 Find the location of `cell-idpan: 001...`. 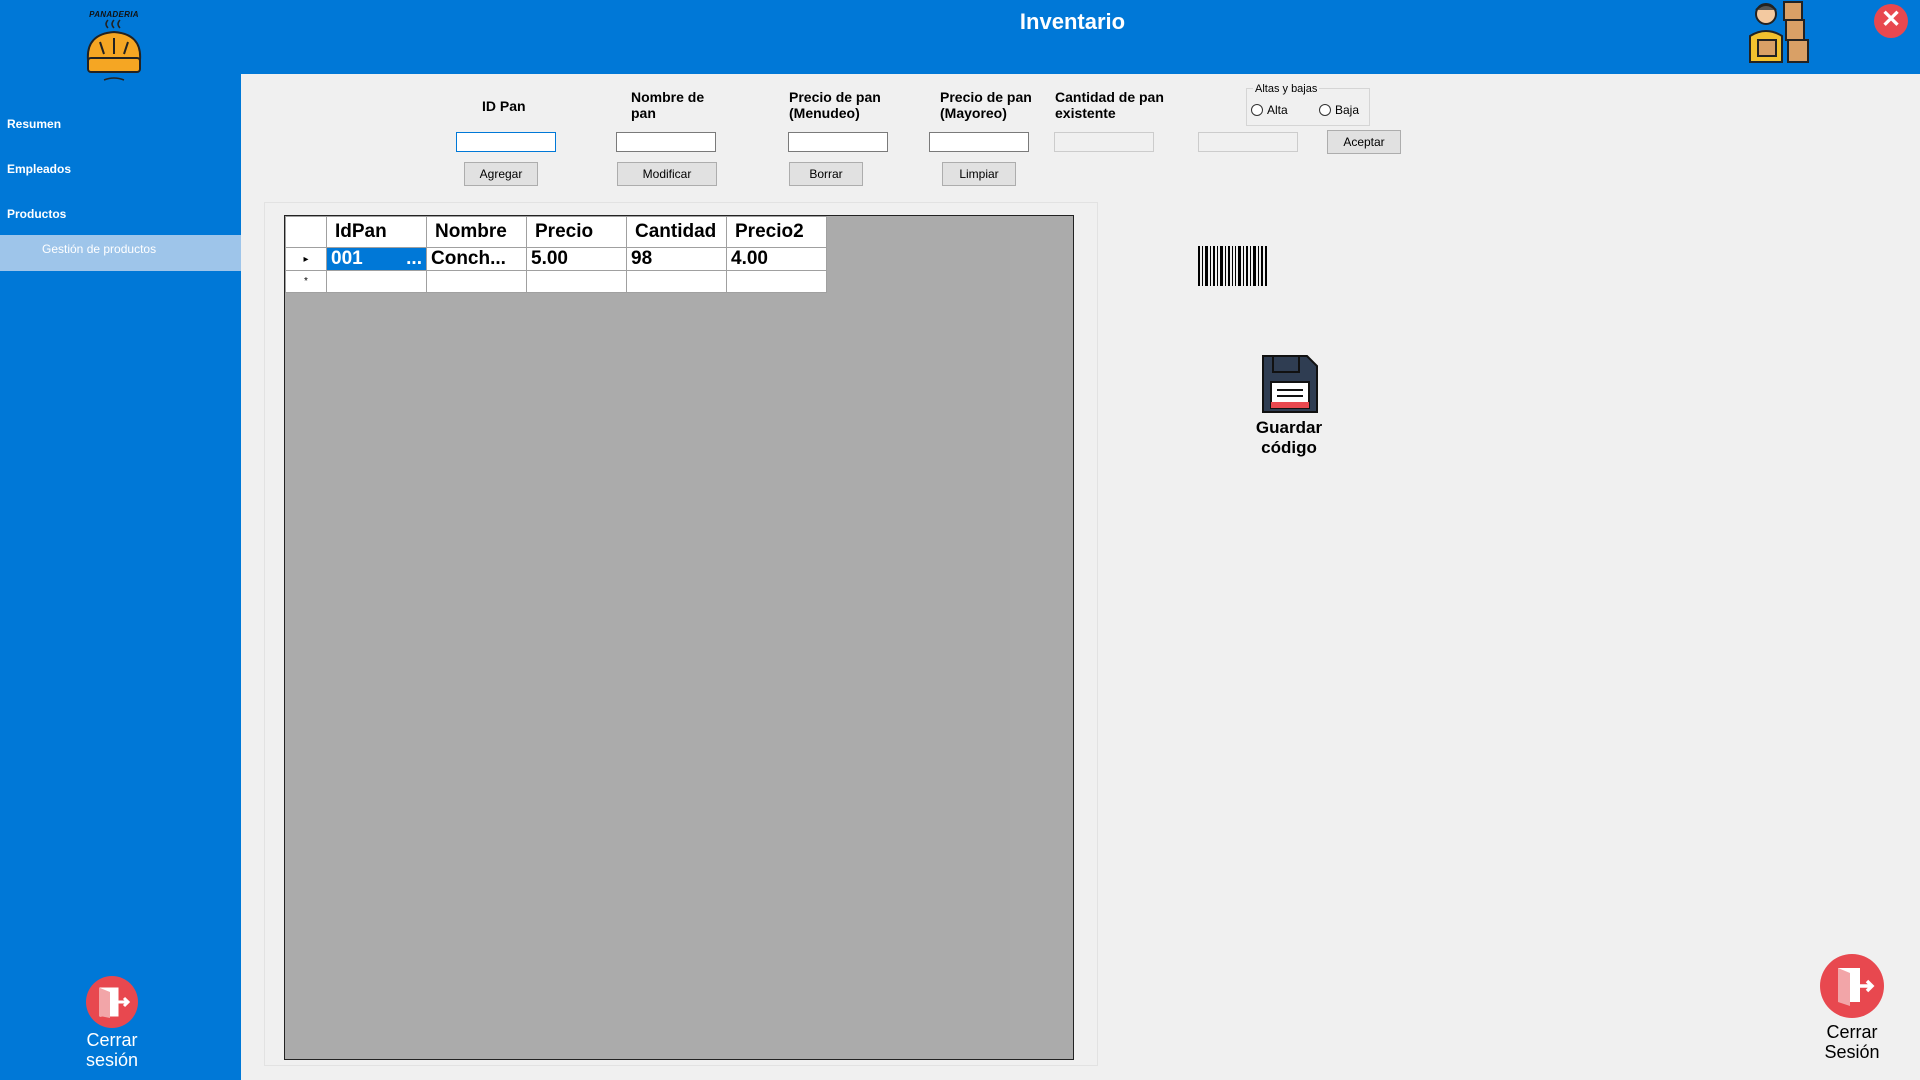

cell-idpan: 001... is located at coordinates (376, 259).